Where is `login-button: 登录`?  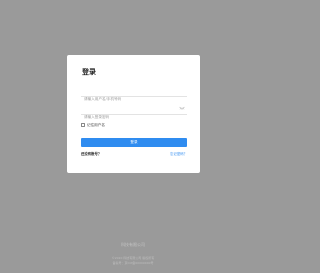
login-button: 登录 is located at coordinates (134, 142).